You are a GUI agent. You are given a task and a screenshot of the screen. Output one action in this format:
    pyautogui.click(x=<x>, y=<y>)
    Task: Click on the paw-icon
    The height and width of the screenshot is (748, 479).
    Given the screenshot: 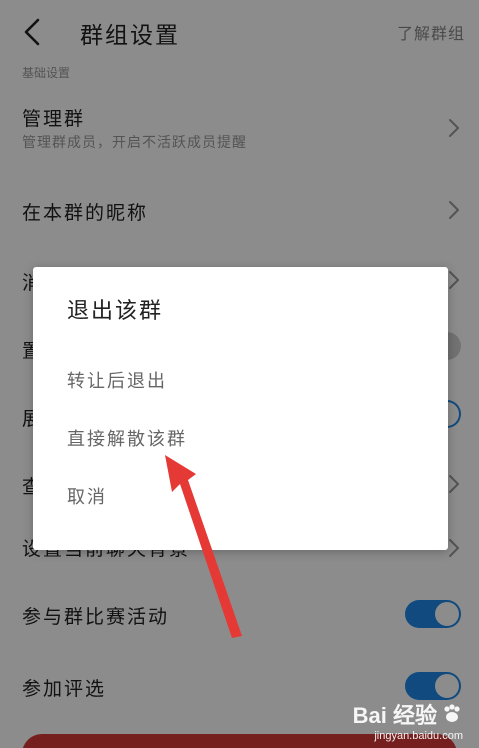 What is the action you would take?
    pyautogui.click(x=452, y=713)
    